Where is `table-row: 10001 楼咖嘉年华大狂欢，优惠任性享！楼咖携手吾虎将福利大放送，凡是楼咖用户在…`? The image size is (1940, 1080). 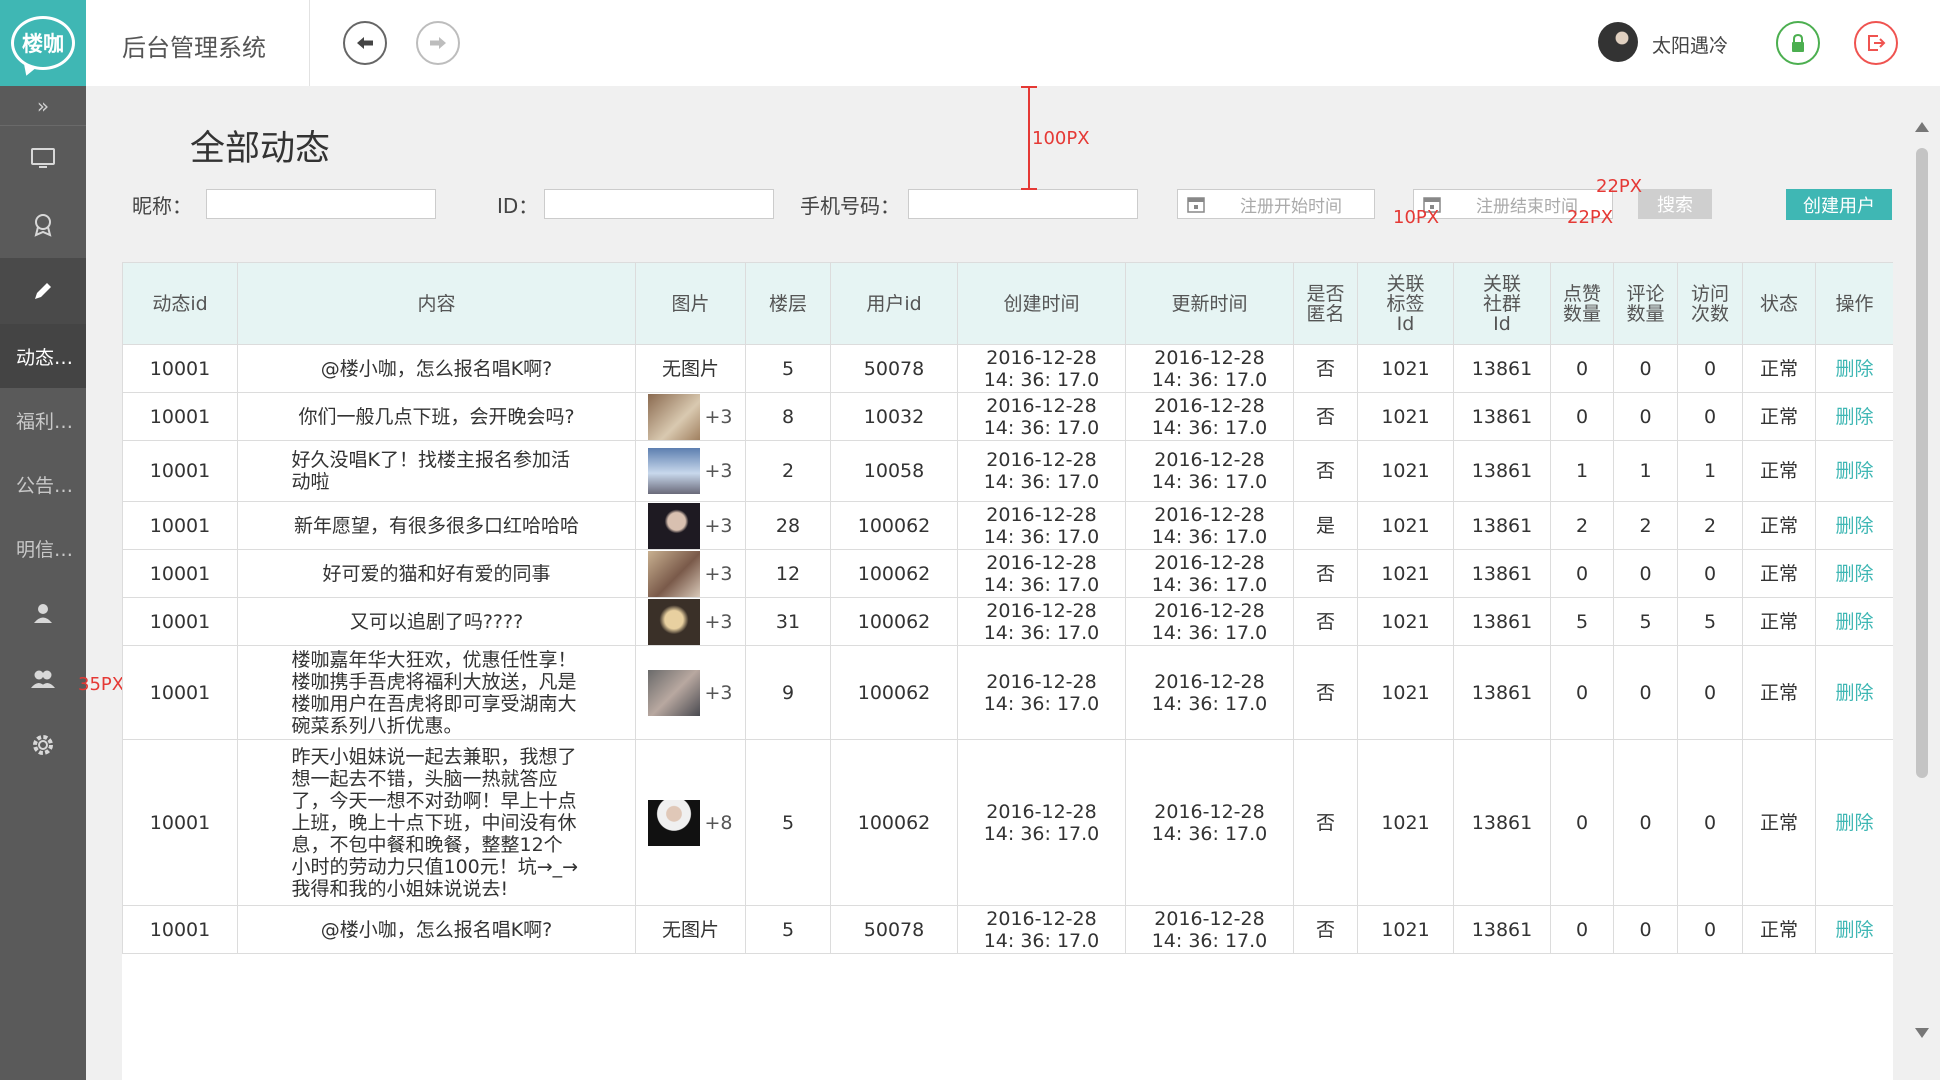 table-row: 10001 楼咖嘉年华大狂欢，优惠任性享！楼咖携手吾虎将福利大放送，凡是楼咖用户在… is located at coordinates (1007, 692).